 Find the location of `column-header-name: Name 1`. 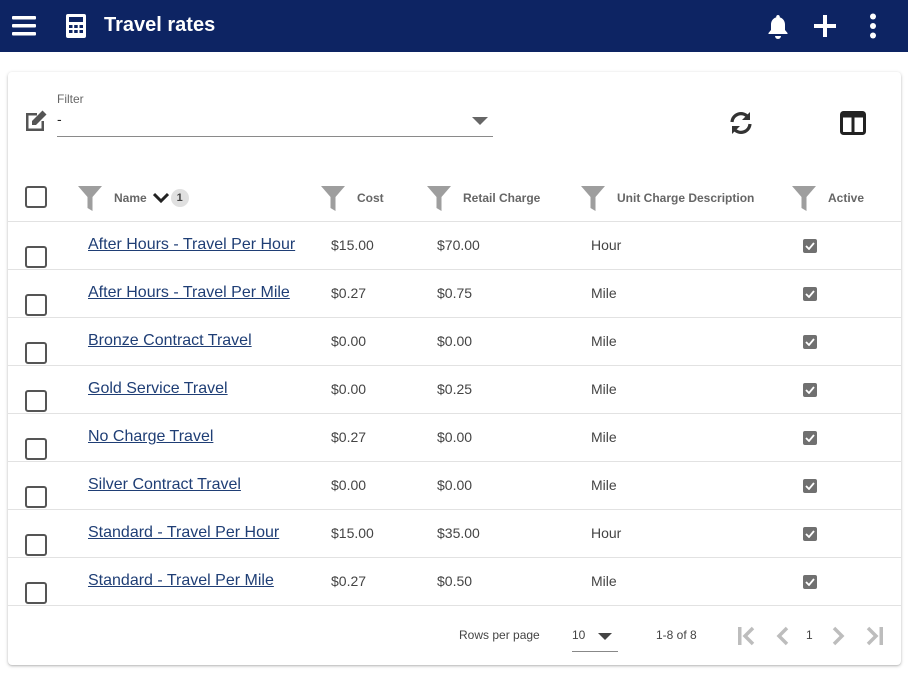

column-header-name: Name 1 is located at coordinates (133, 198).